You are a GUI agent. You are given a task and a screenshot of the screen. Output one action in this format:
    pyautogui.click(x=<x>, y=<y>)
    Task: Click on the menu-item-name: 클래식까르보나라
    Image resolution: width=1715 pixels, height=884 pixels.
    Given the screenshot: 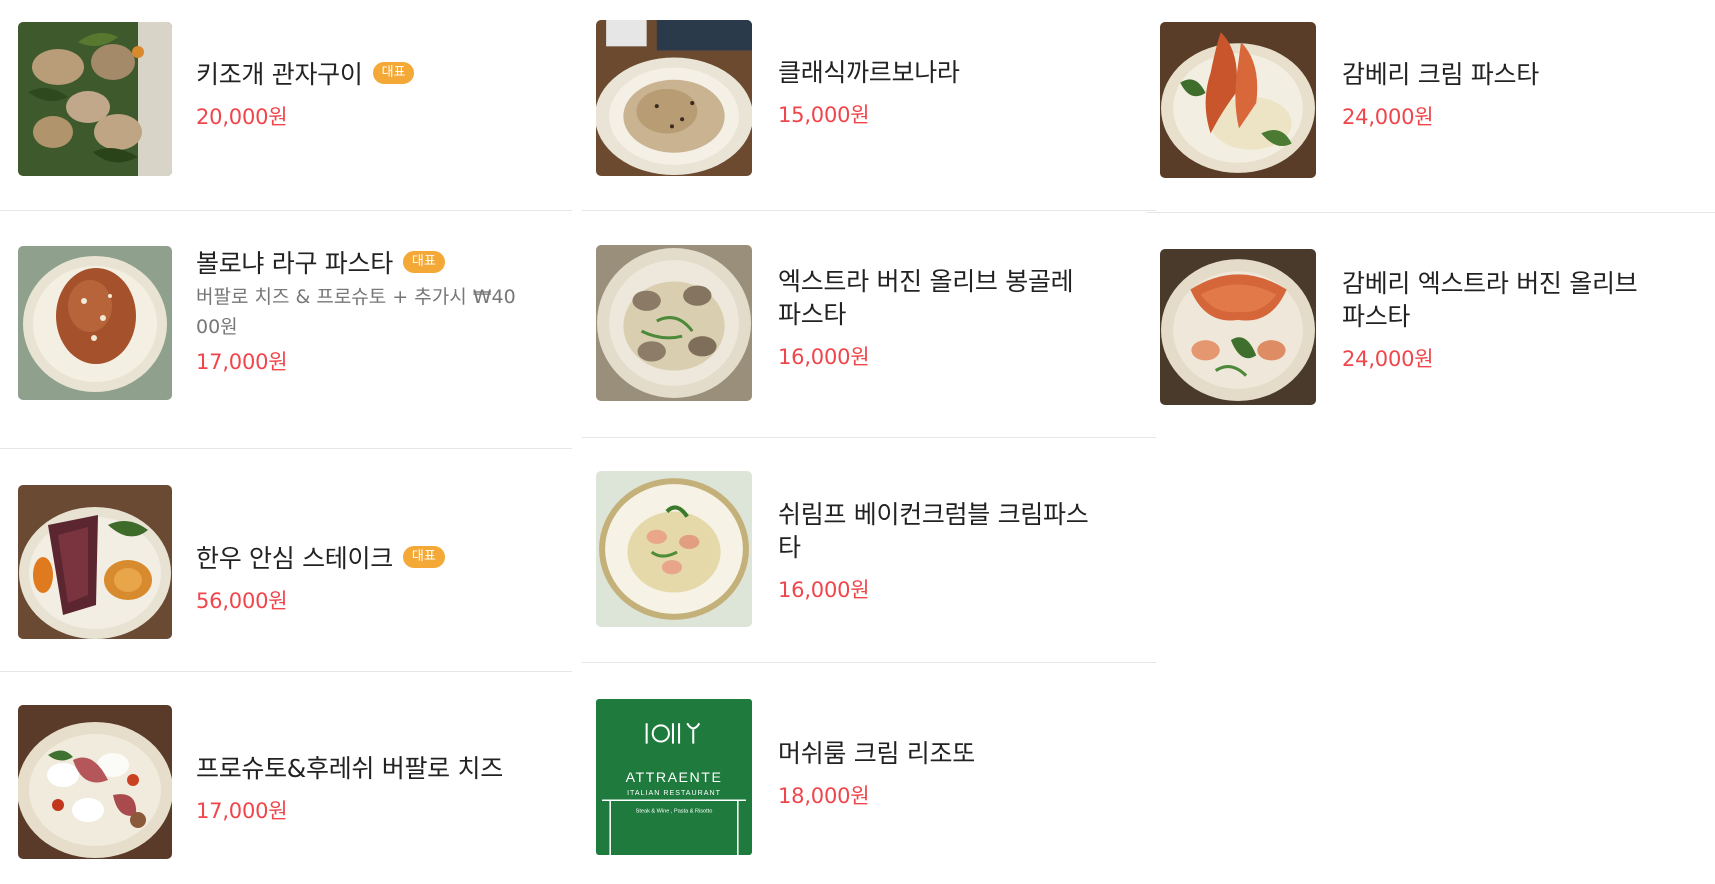 What is the action you would take?
    pyautogui.click(x=869, y=72)
    